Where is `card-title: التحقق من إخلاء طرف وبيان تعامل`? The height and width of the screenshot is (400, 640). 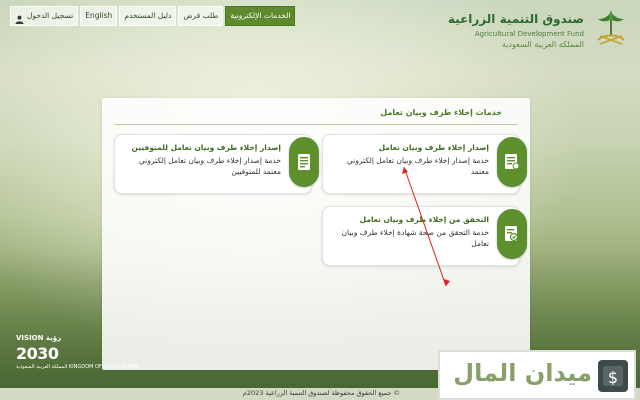
card-title: التحقق من إخلاء طرف وبيان تعامل is located at coordinates (424, 219).